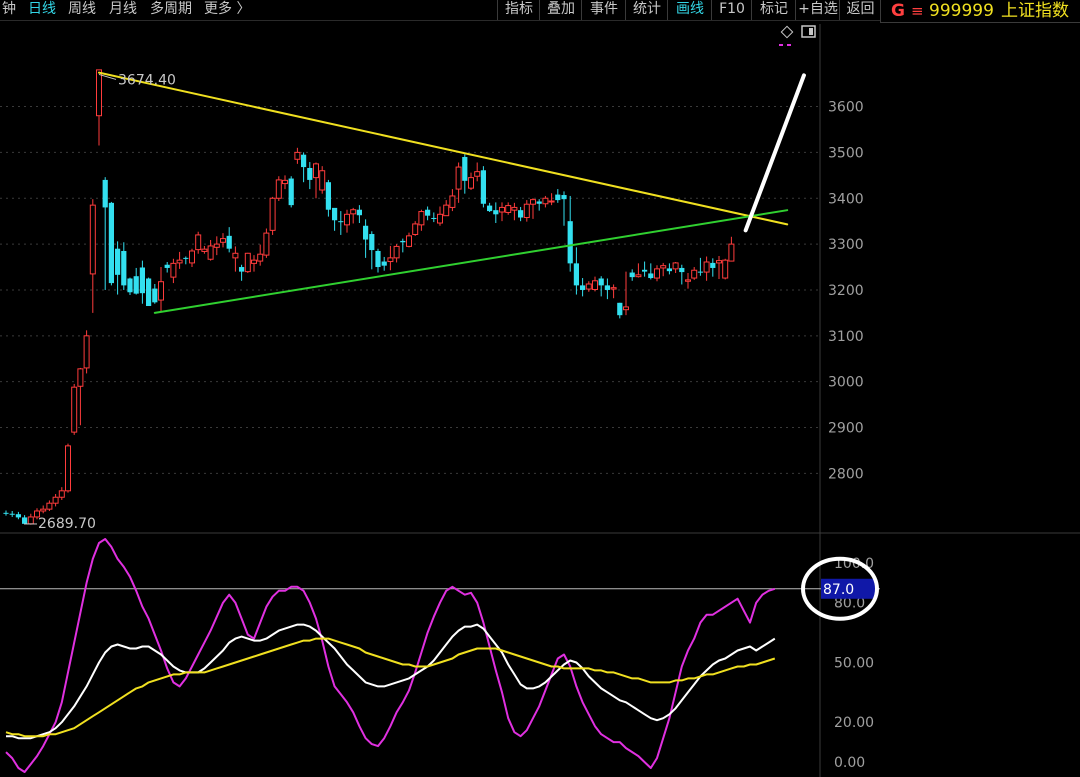 The image size is (1080, 777). What do you see at coordinates (82, 10) in the screenshot?
I see `tab-weekly: 周线` at bounding box center [82, 10].